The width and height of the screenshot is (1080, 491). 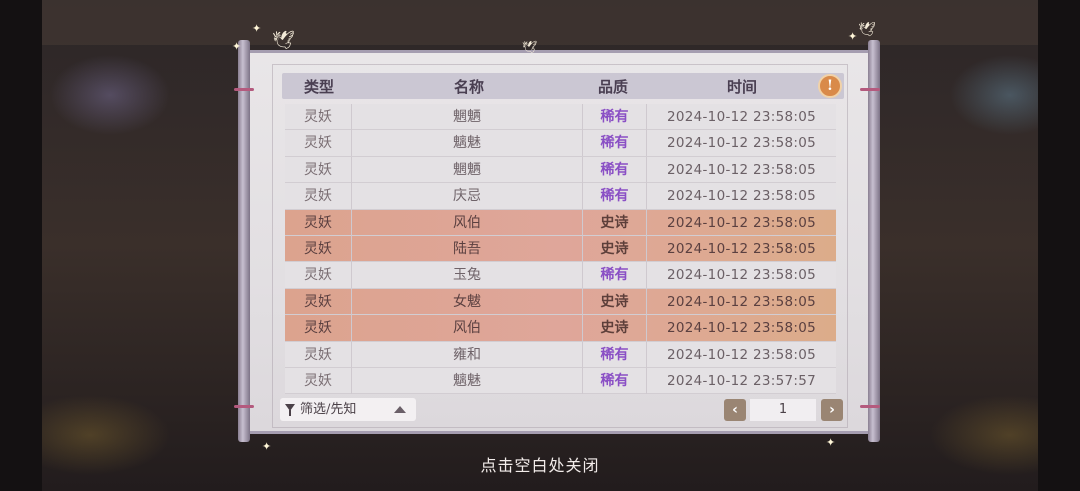 I want to click on table-row: 灵妖 魑魅 稀有 2024-10-12 23:57:57, so click(x=560, y=381).